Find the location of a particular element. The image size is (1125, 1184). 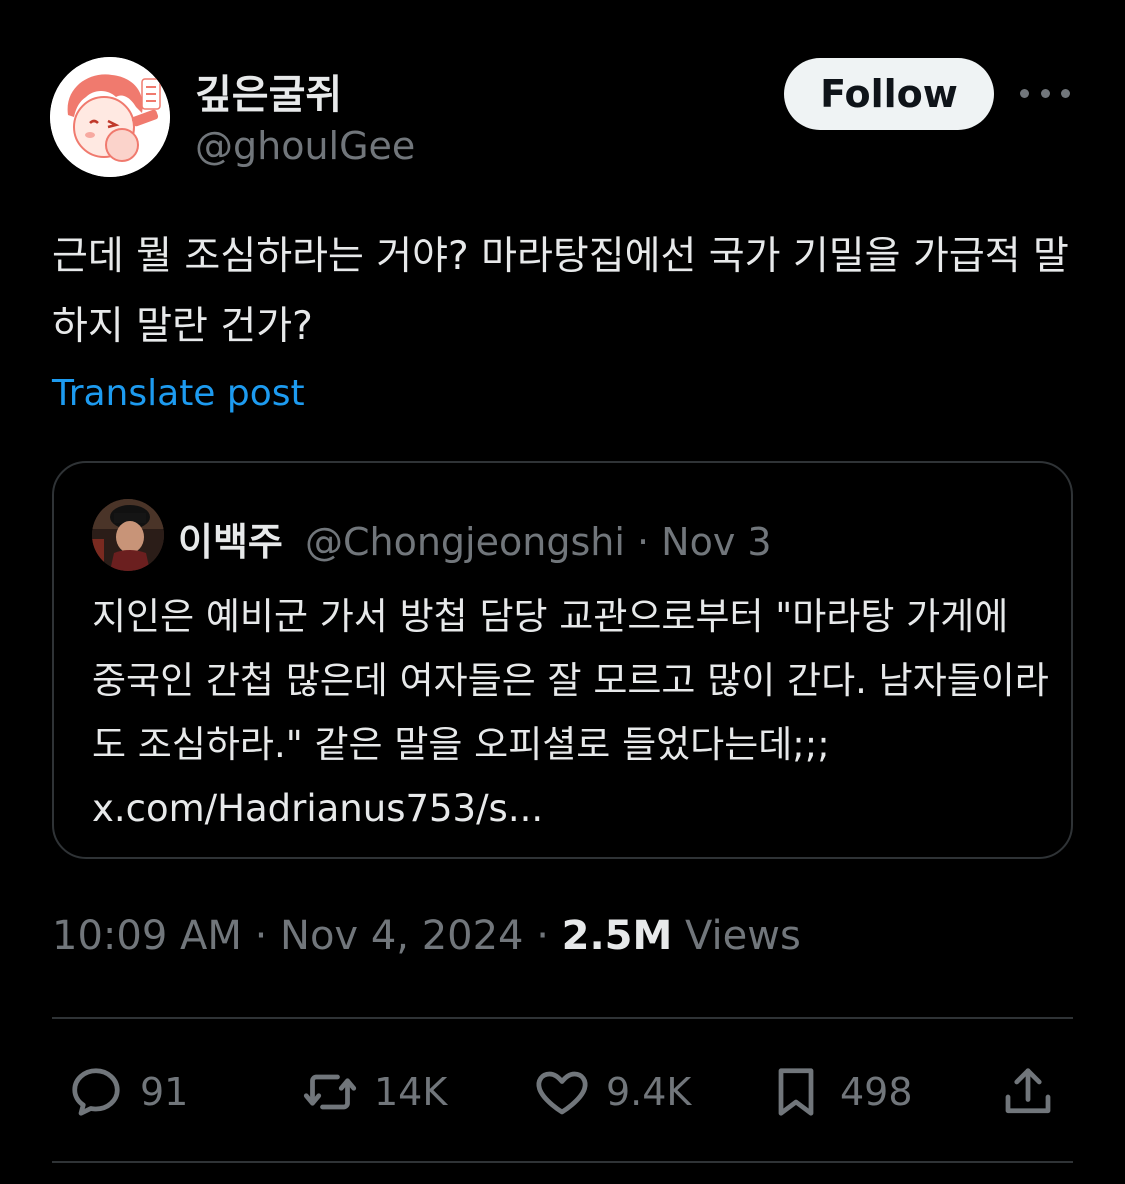

quote-header: 이백주 @Chongjeongshi · Nov 3 is located at coordinates (475, 538).